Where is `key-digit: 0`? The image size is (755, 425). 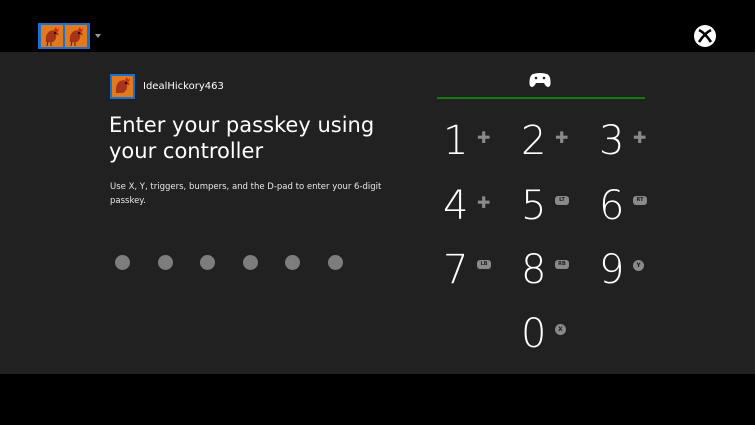 key-digit: 0 is located at coordinates (534, 334).